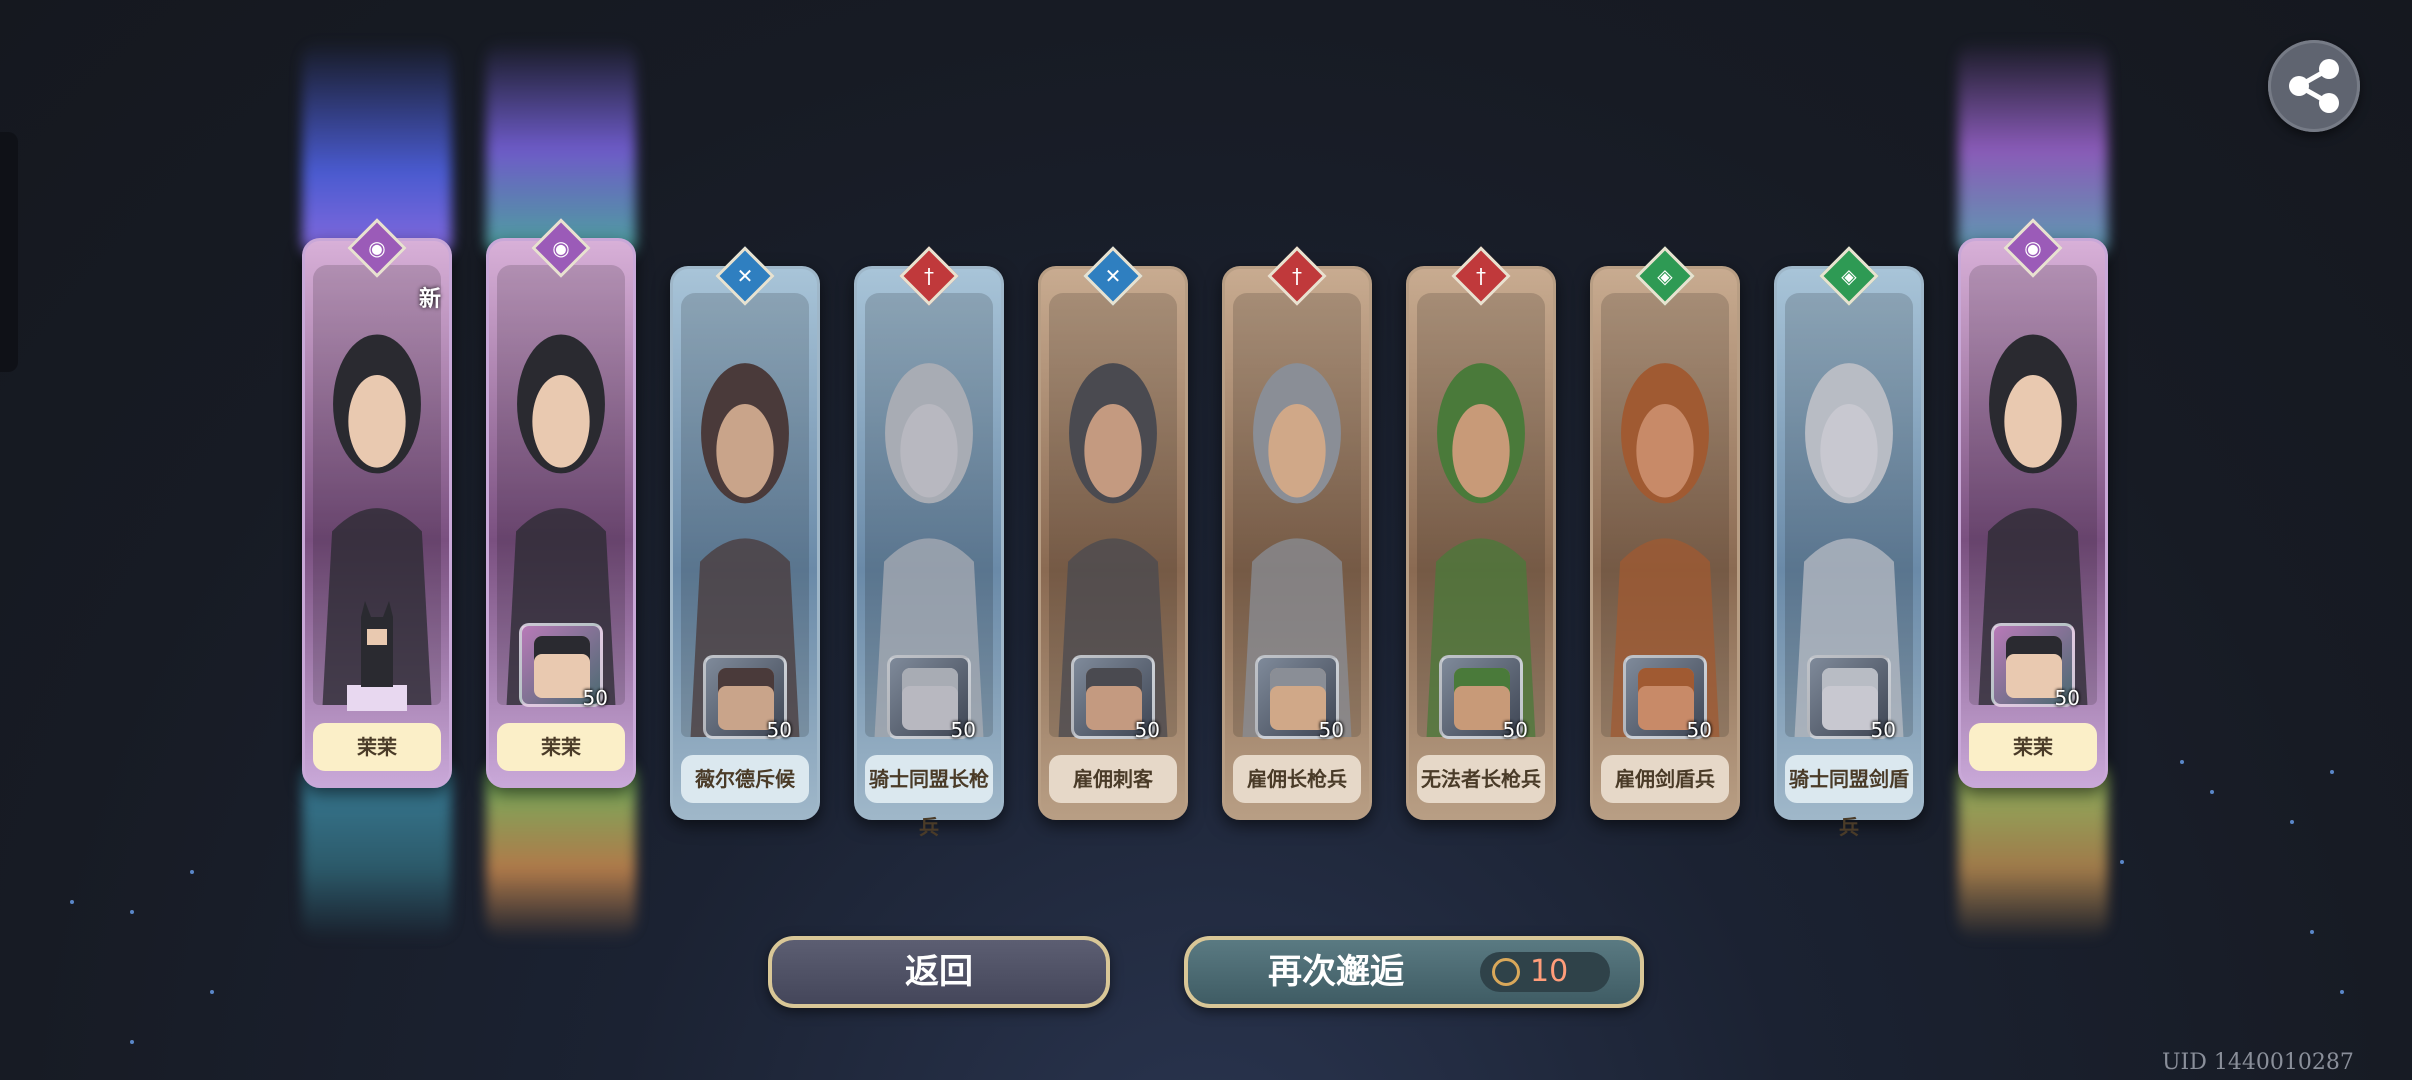 The image size is (2412, 1080). What do you see at coordinates (1549, 971) in the screenshot?
I see `summon-cost-value: 10` at bounding box center [1549, 971].